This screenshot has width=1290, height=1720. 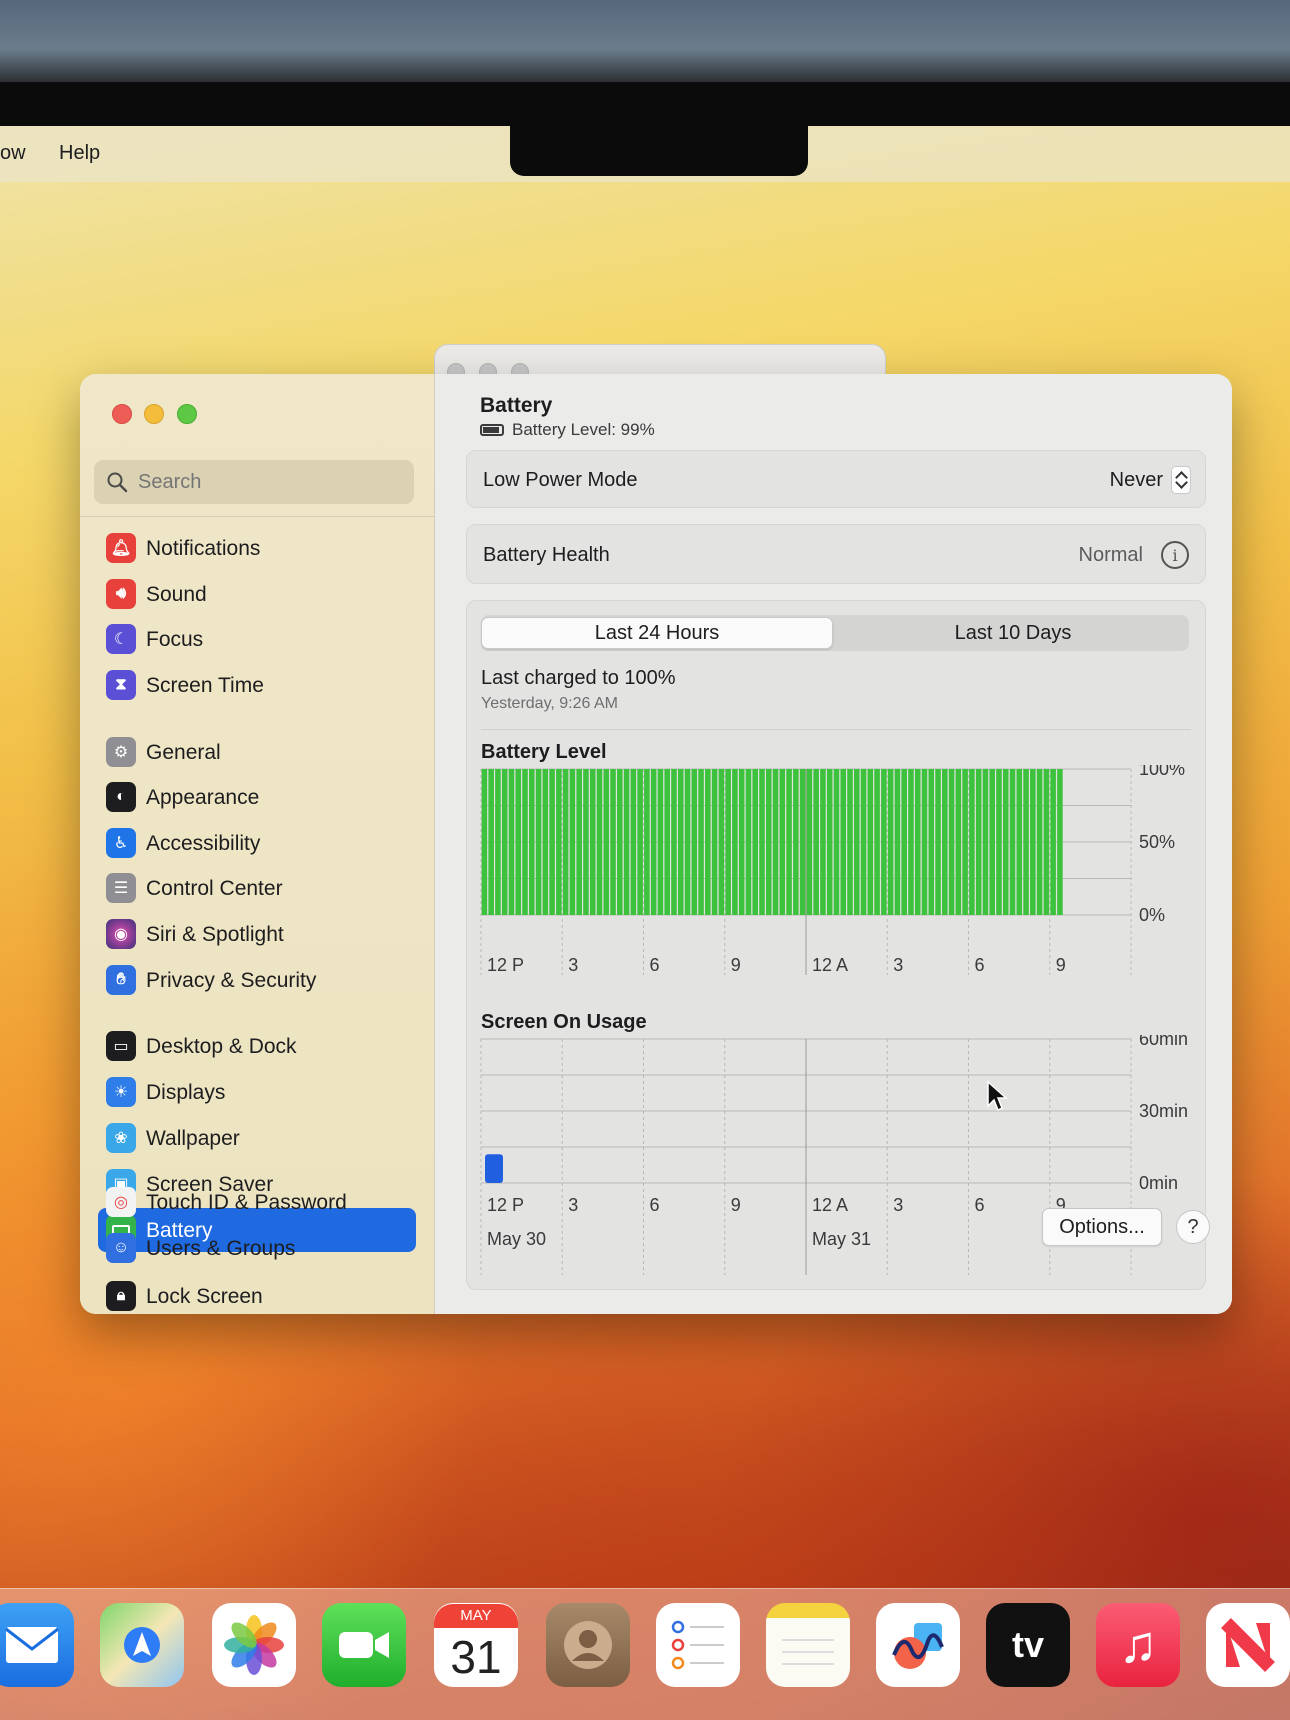 What do you see at coordinates (117, 482) in the screenshot?
I see `search-icon` at bounding box center [117, 482].